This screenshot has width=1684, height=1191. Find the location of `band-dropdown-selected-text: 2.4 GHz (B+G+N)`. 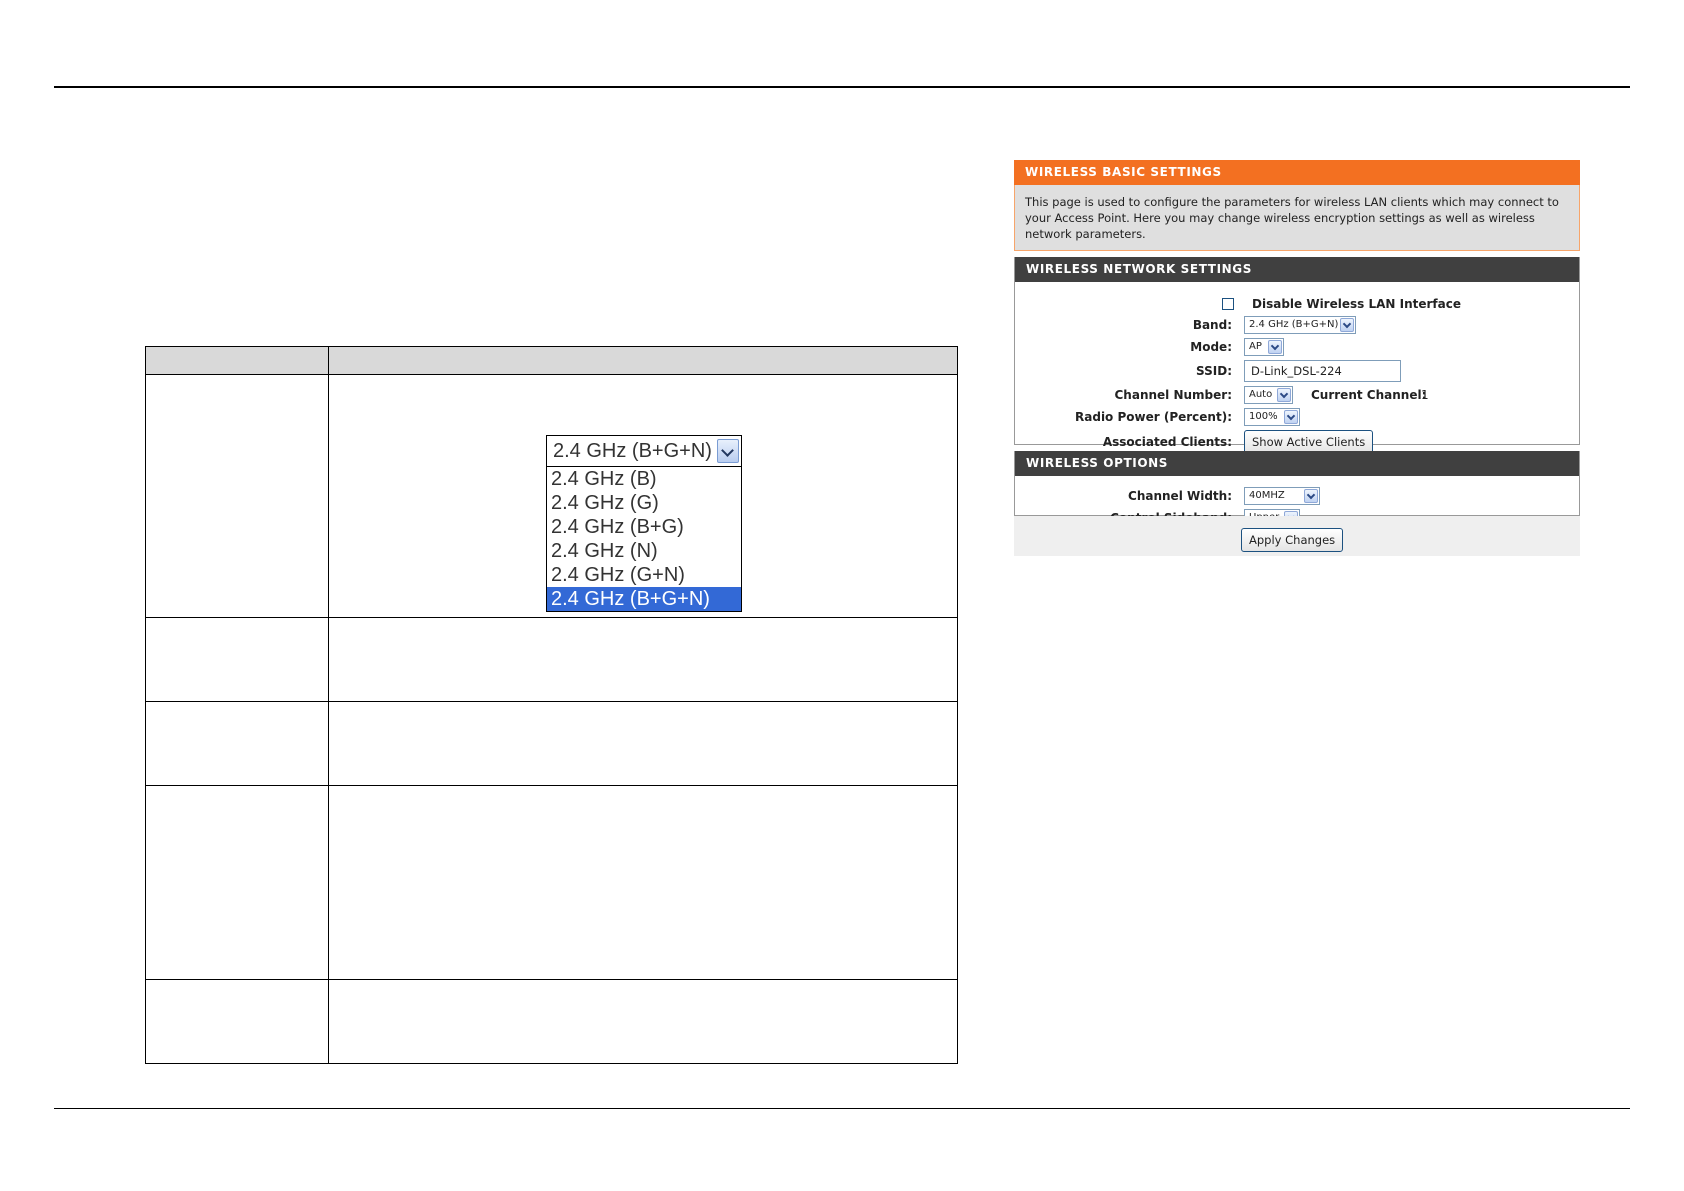

band-dropdown-selected-text: 2.4 GHz (B+G+N) is located at coordinates (632, 451).